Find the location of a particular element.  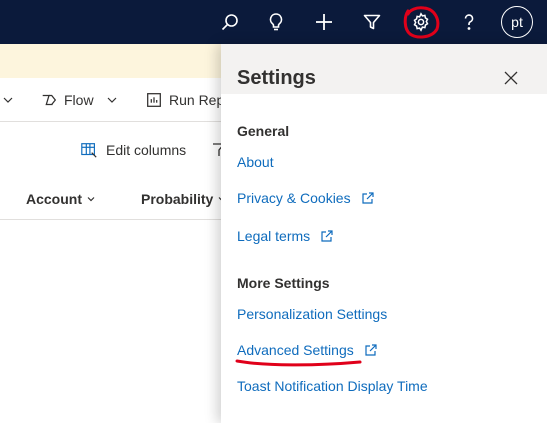

advanced-settings-underline-annotation is located at coordinates (298, 363).